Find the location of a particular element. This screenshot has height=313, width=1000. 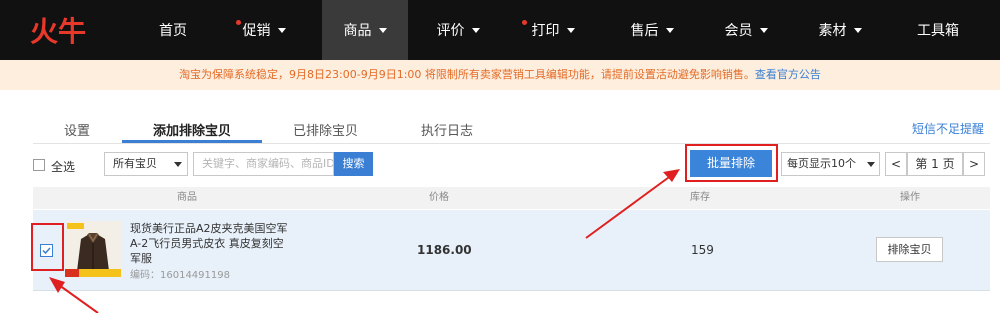

nav-item-label: 首页 is located at coordinates (173, 31).